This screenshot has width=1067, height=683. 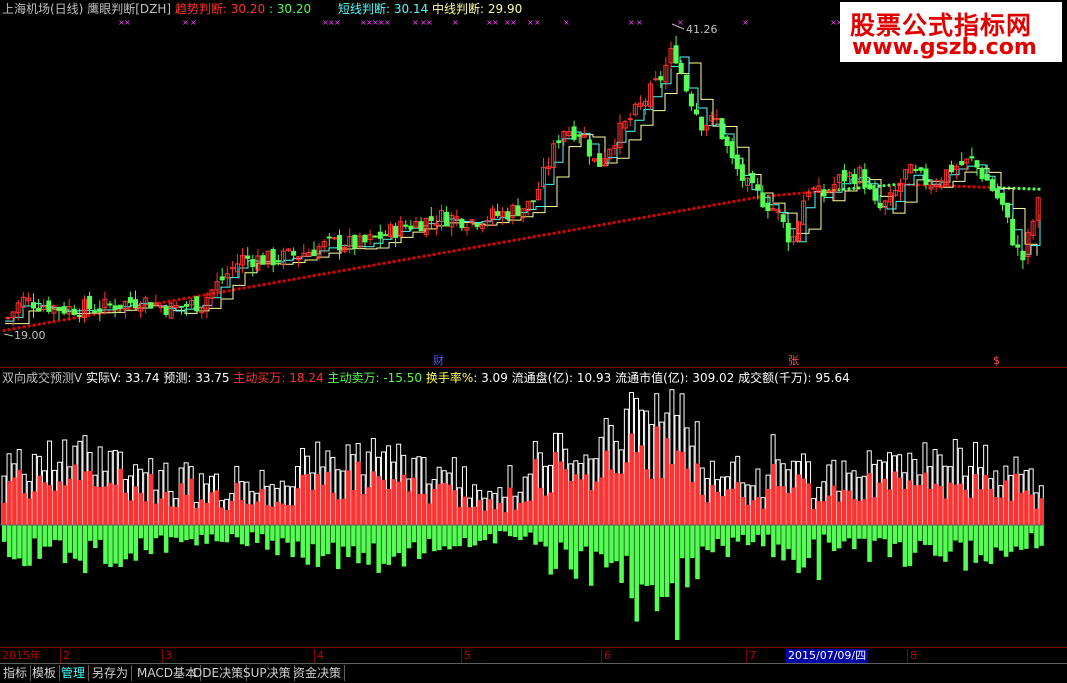 I want to click on tab-sup: SUP决策, so click(x=267, y=673).